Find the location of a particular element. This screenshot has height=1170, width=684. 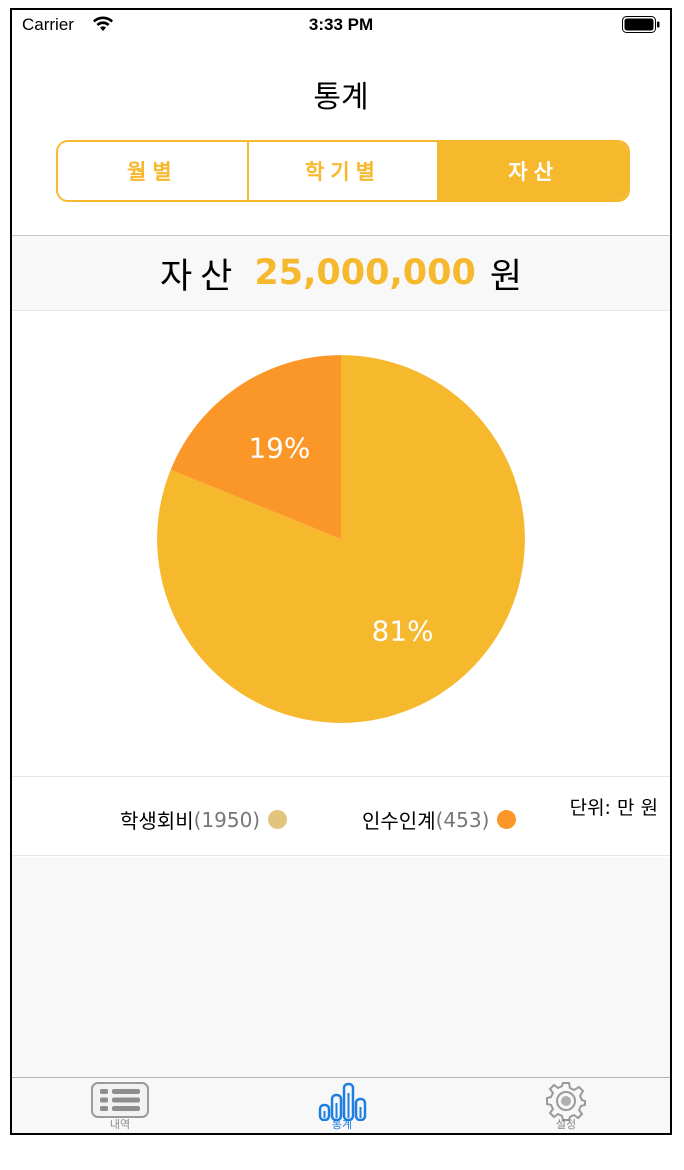

tab-bar: 내역 통계 설정 is located at coordinates (341, 1105).